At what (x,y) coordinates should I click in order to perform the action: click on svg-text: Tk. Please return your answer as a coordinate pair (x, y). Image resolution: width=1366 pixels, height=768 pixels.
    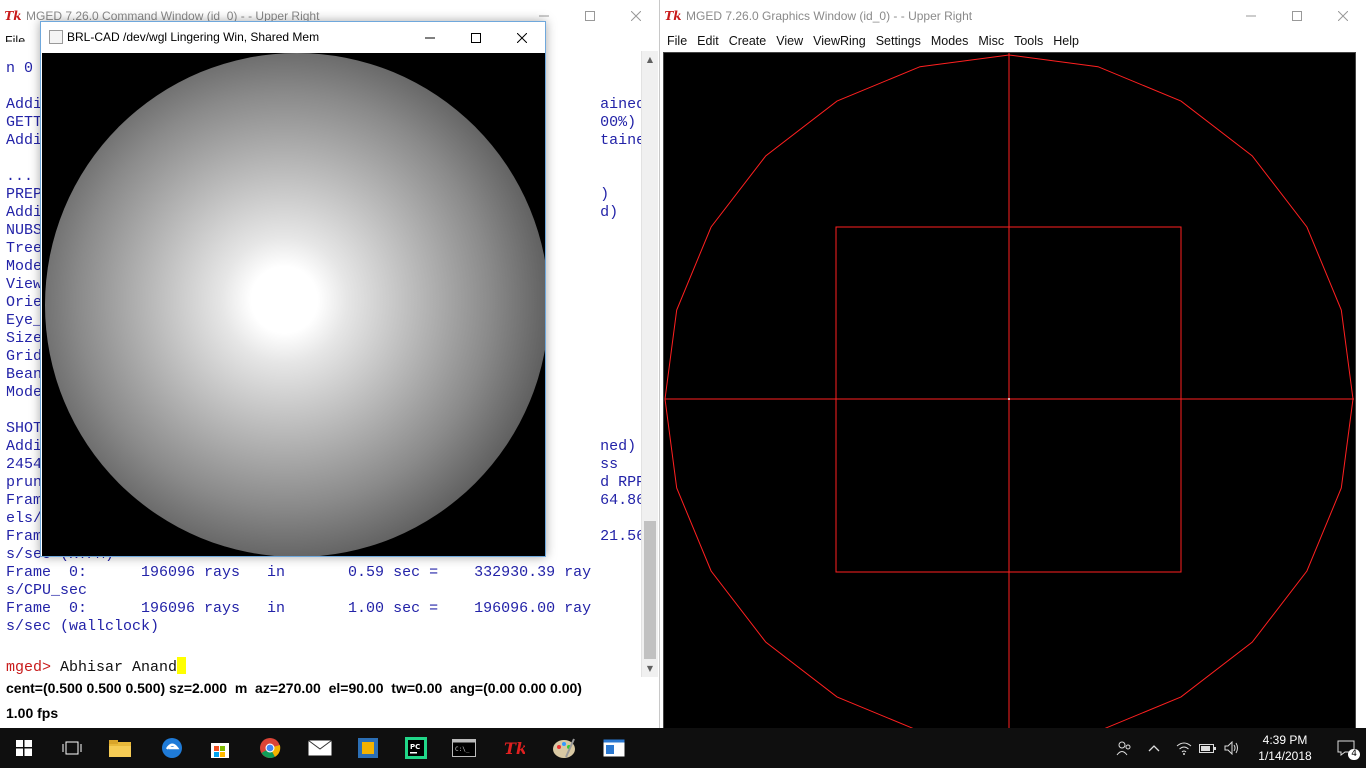
    Looking at the image, I should click on (514, 748).